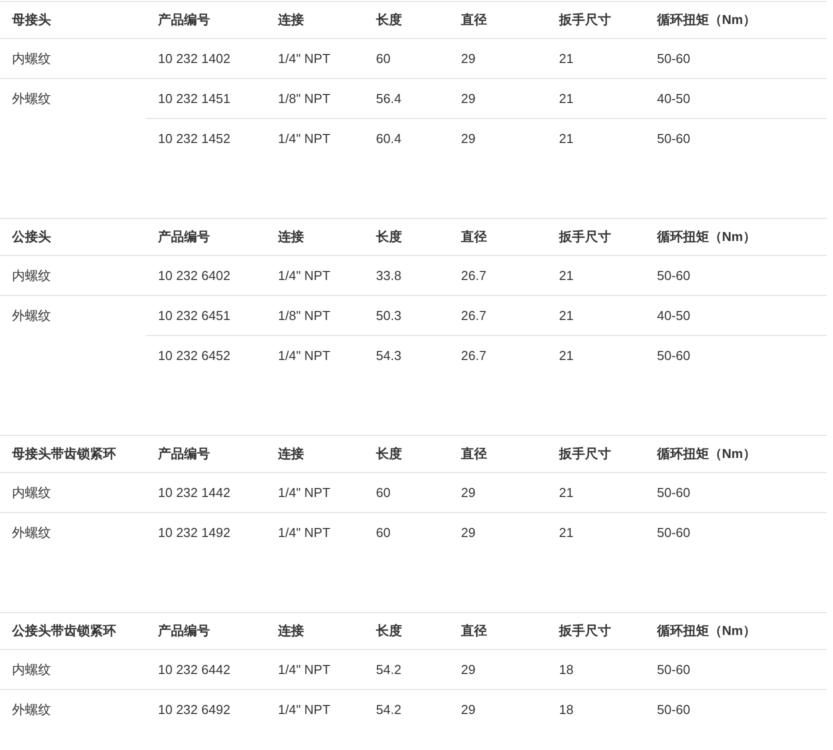 The image size is (833, 750). Describe the element at coordinates (389, 315) in the screenshot. I see `table-cell: 50.3` at that location.